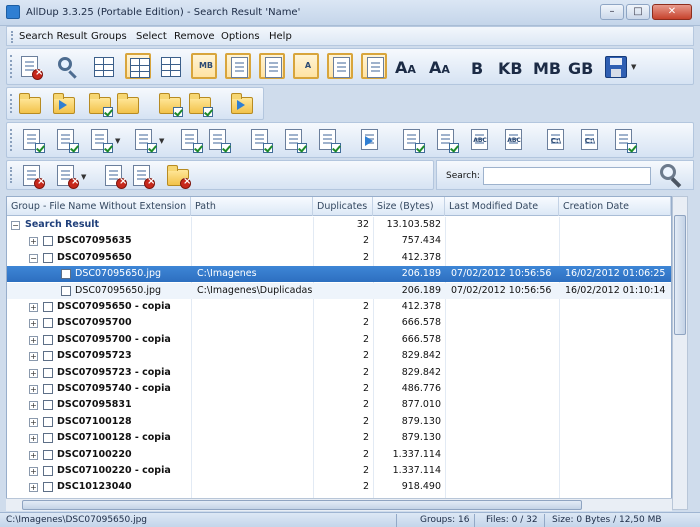 This screenshot has width=700, height=527. What do you see at coordinates (170, 104) in the screenshot?
I see `folder-check-all-icon` at bounding box center [170, 104].